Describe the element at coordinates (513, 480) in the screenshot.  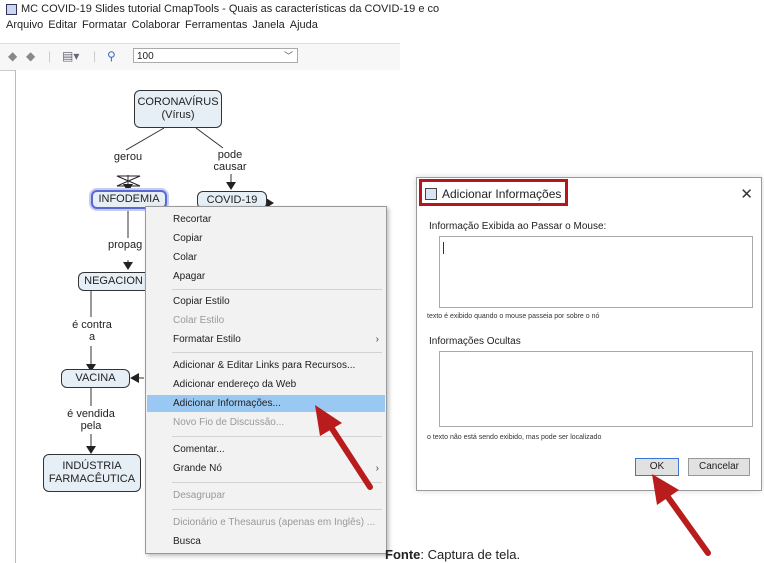
I see `annotation-arrows` at that location.